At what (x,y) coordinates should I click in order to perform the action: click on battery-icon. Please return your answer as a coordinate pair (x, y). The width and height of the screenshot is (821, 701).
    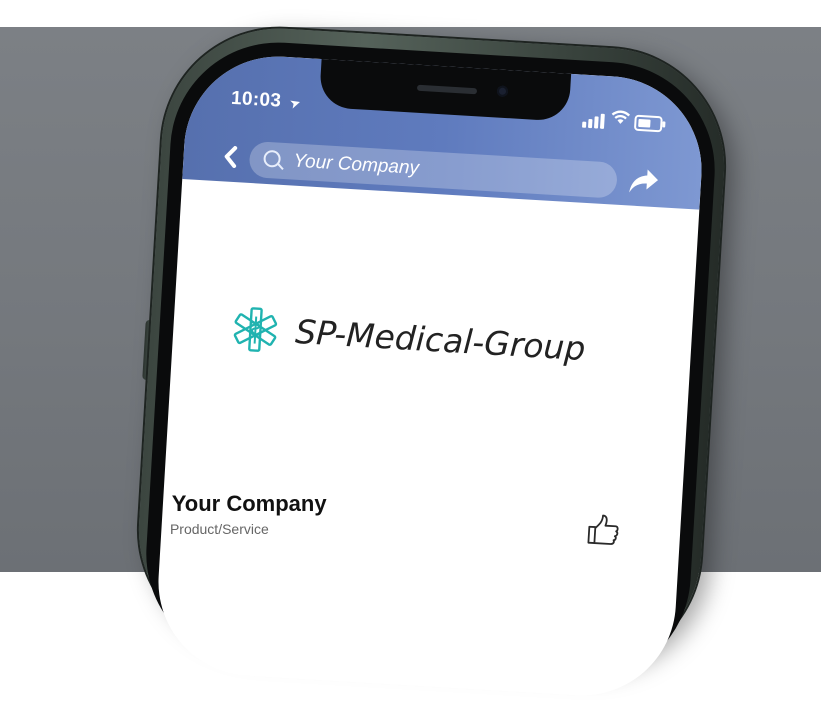
    Looking at the image, I should click on (648, 123).